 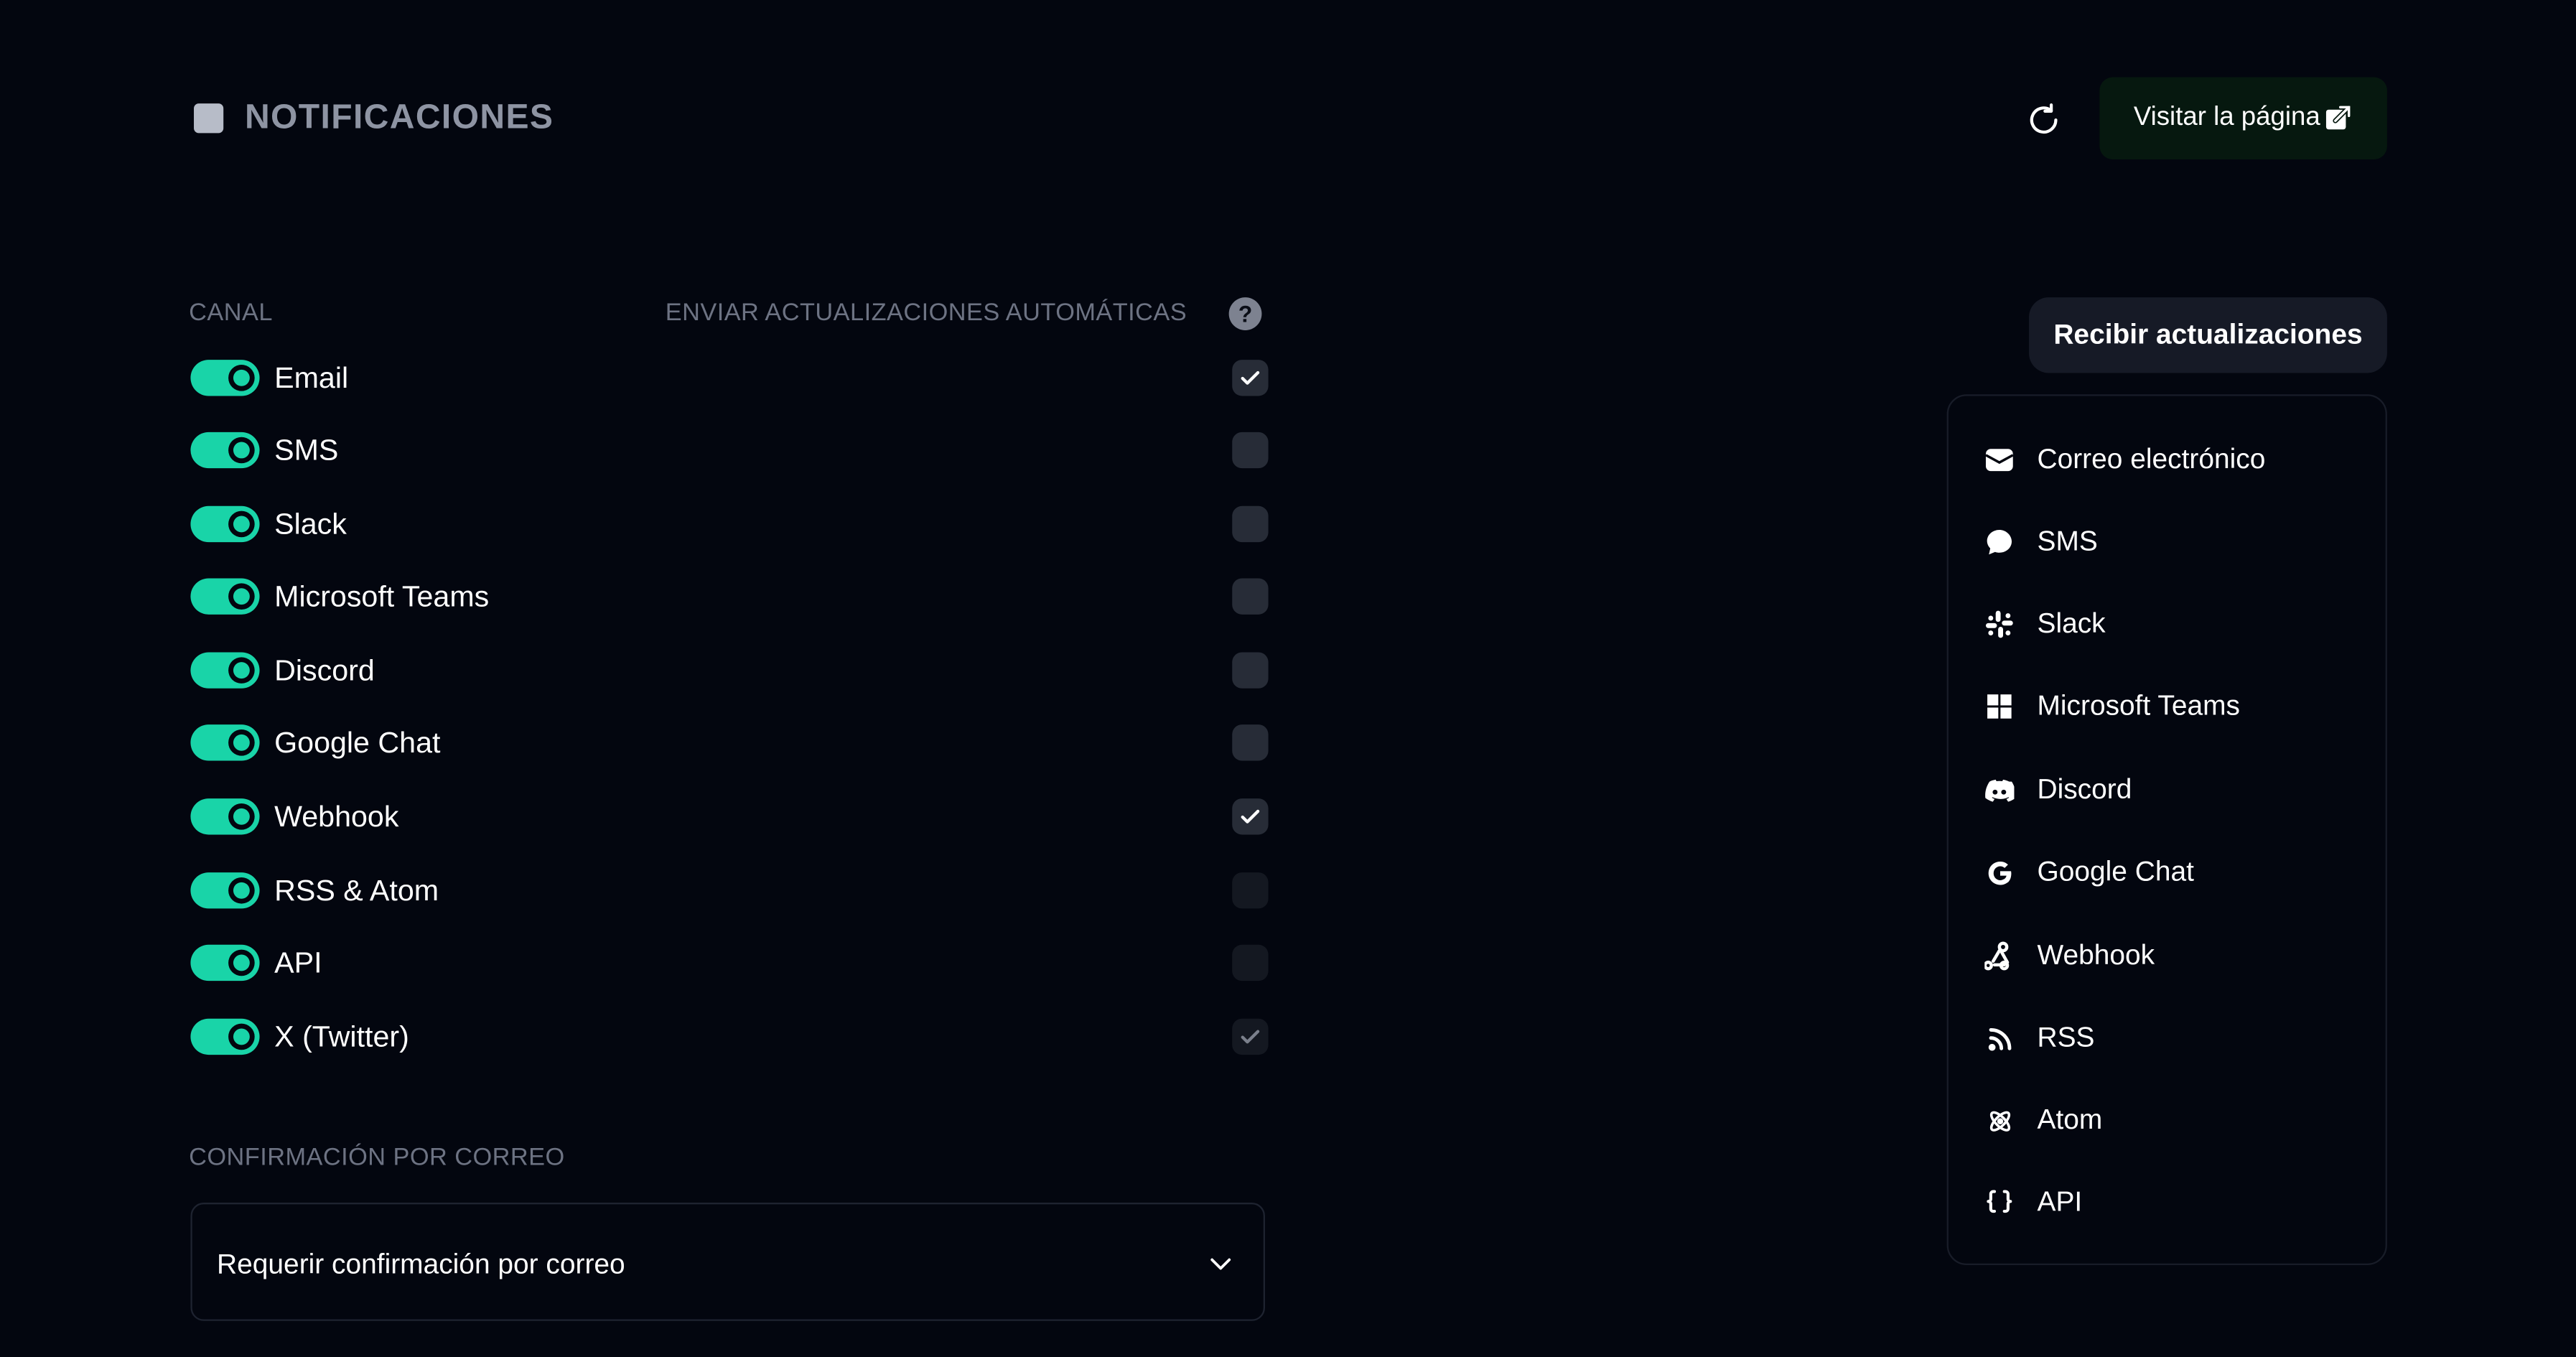 What do you see at coordinates (311, 378) in the screenshot?
I see `channel-label: Email` at bounding box center [311, 378].